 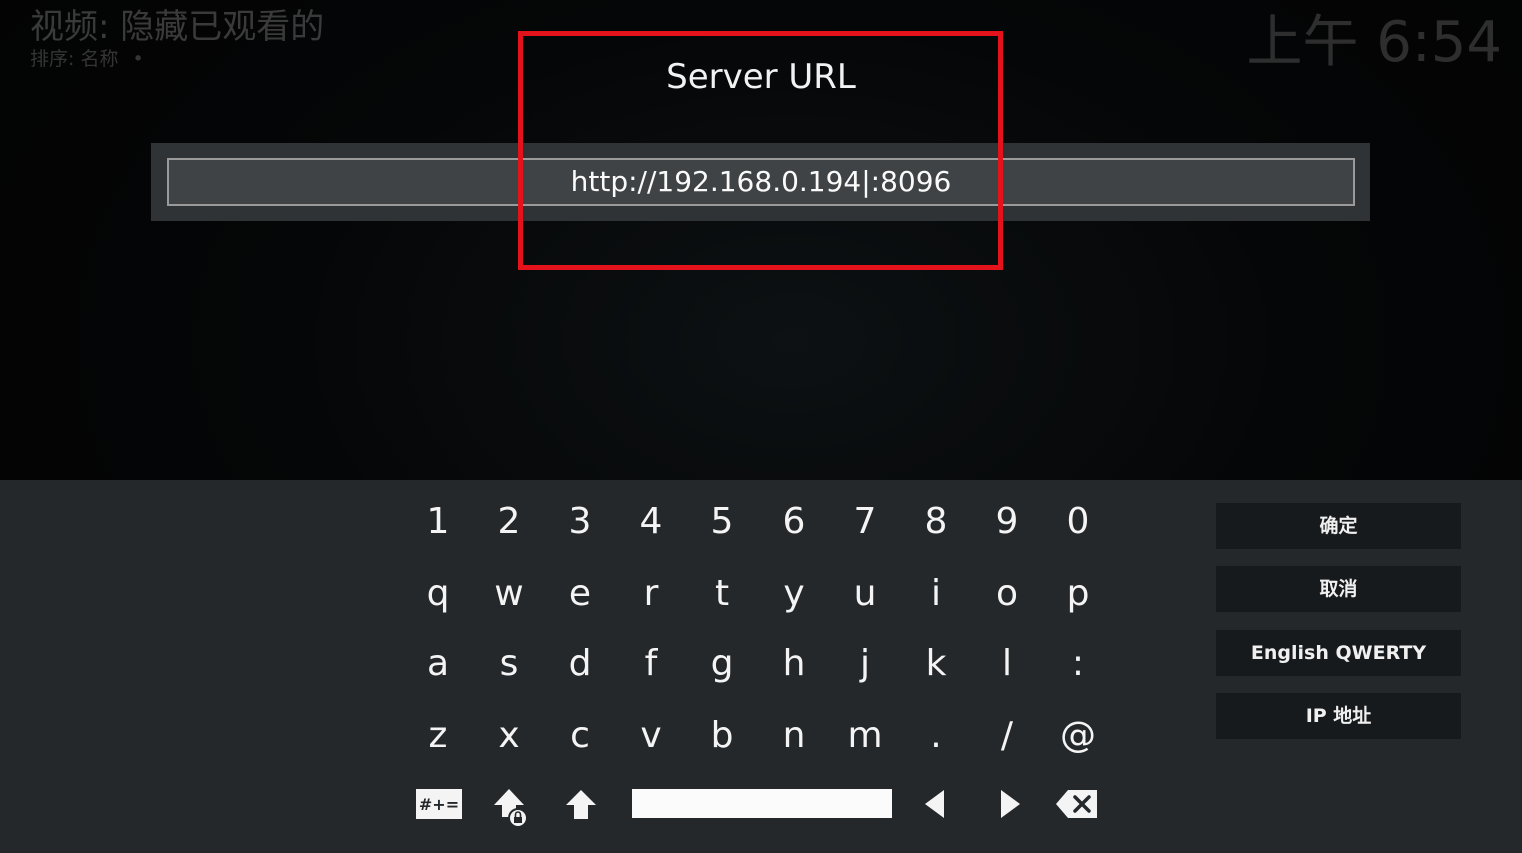 I want to click on key-19: p, so click(x=1078, y=594).